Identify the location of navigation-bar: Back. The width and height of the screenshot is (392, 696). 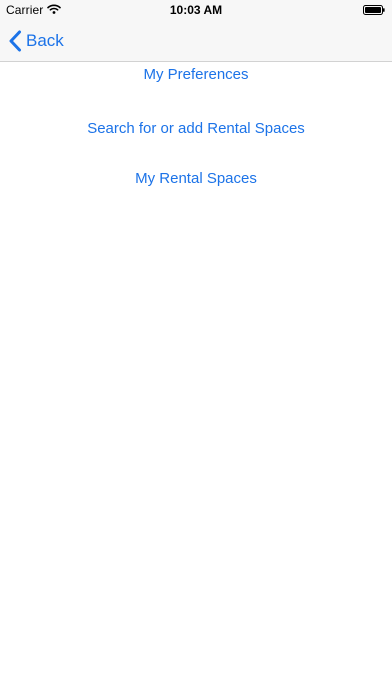
(196, 40).